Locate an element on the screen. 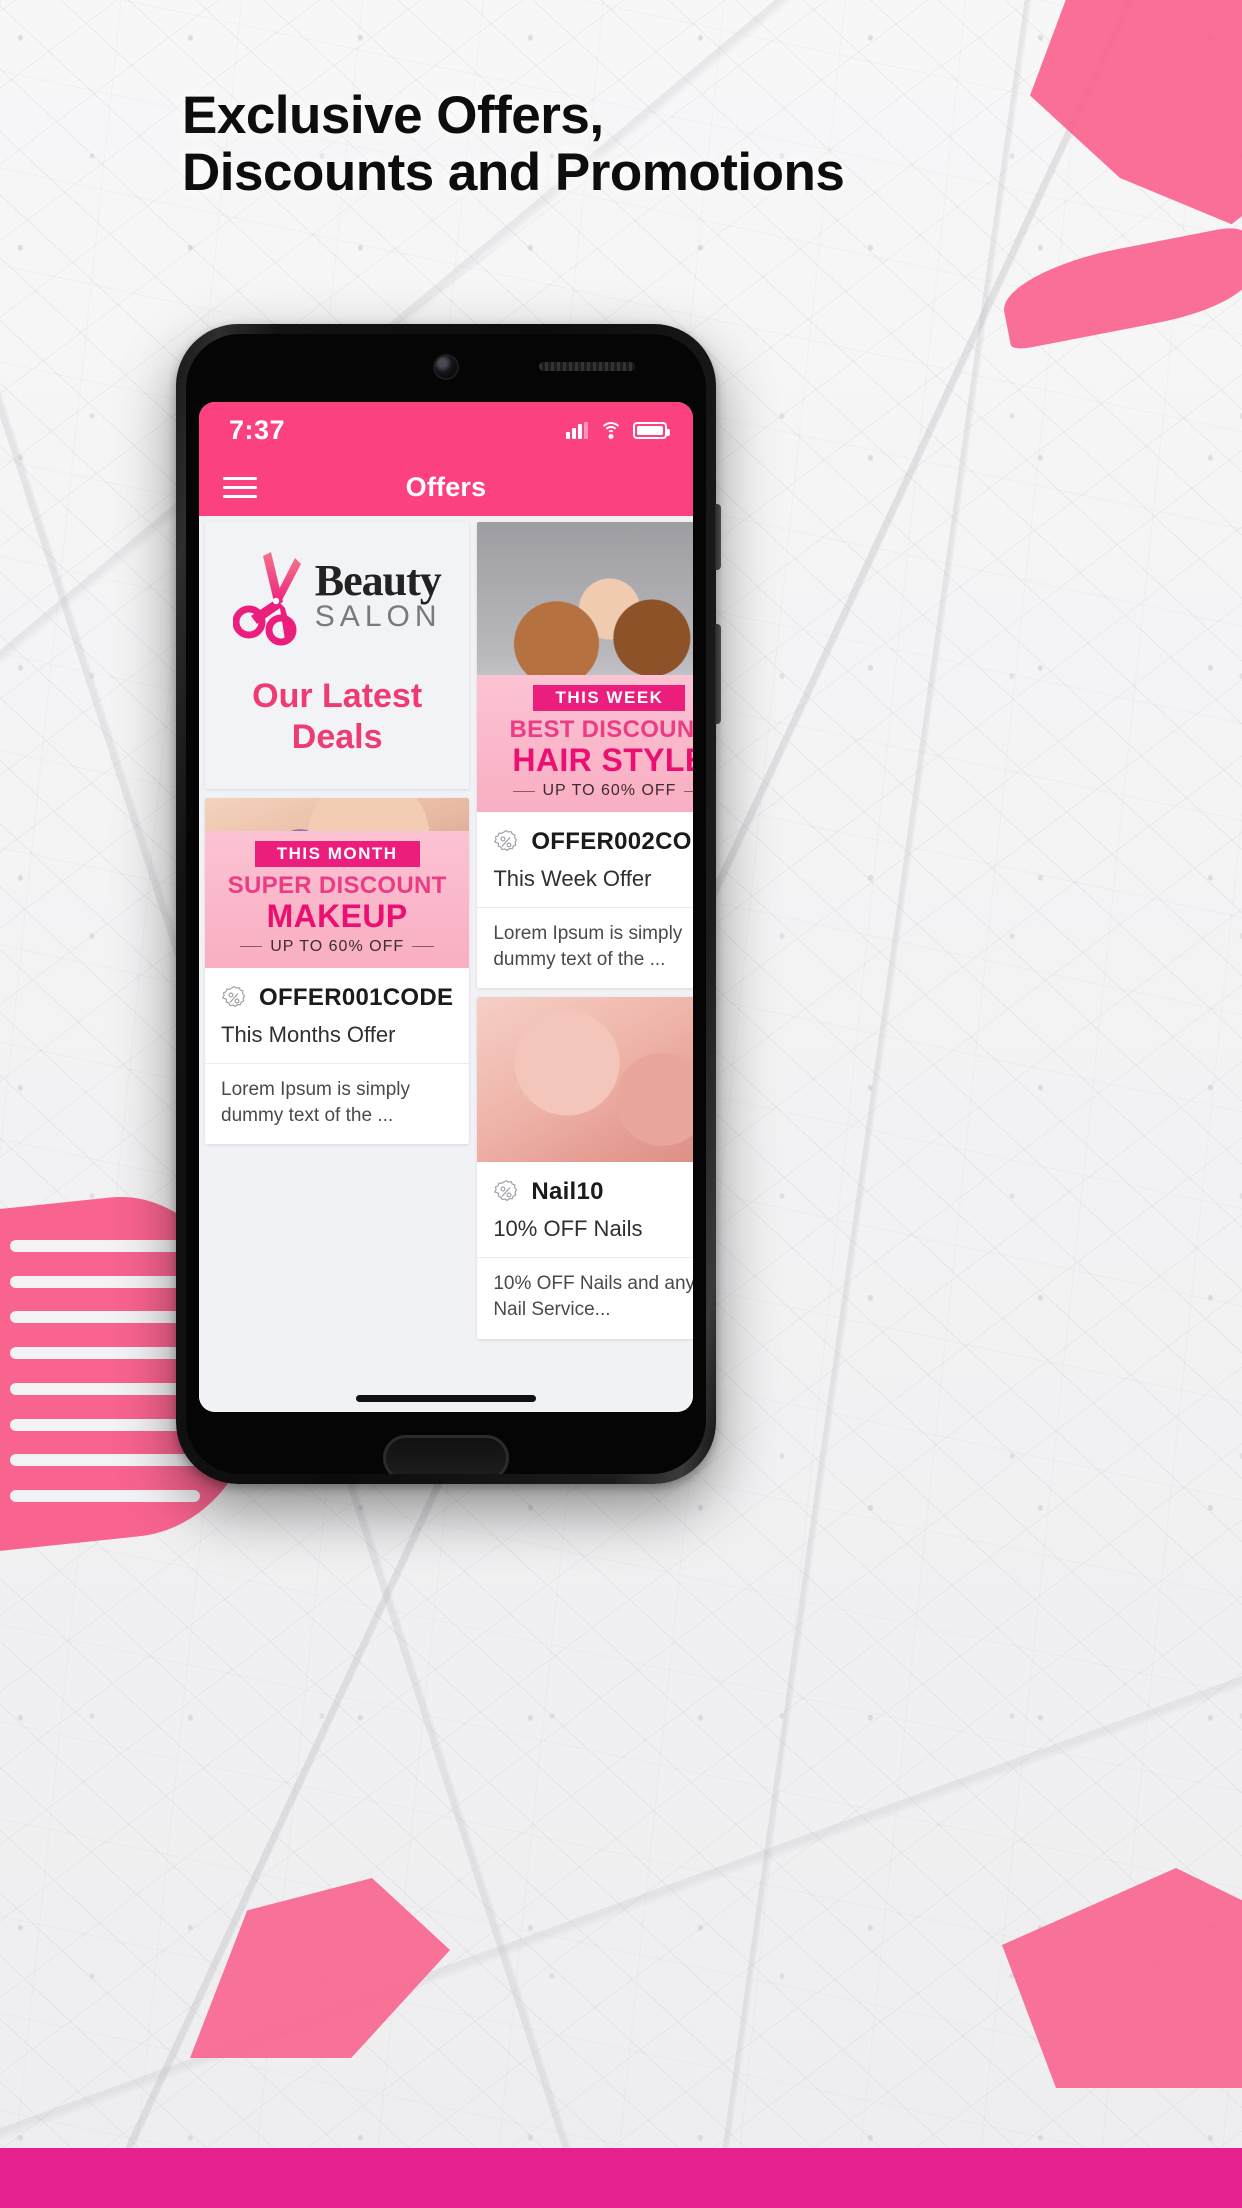  app-bar: Offers is located at coordinates (446, 487).